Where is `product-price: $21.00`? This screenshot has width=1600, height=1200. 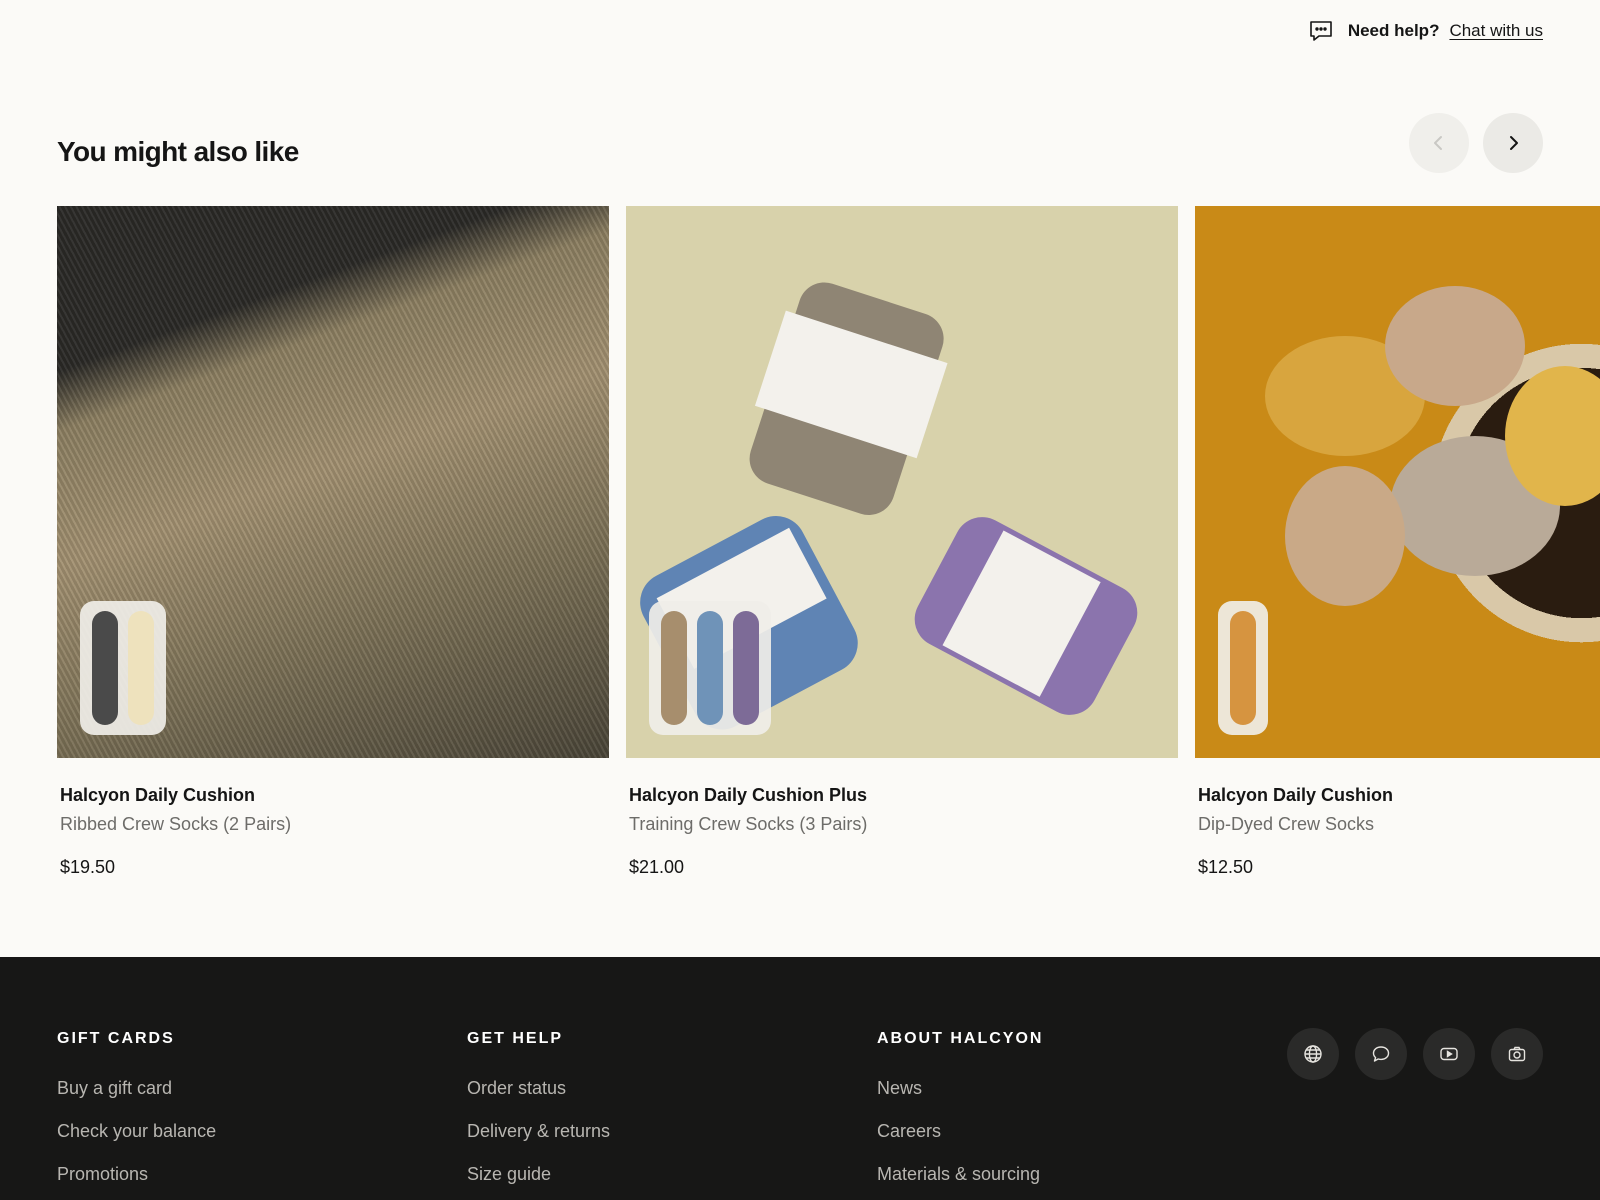
product-price: $21.00 is located at coordinates (657, 867).